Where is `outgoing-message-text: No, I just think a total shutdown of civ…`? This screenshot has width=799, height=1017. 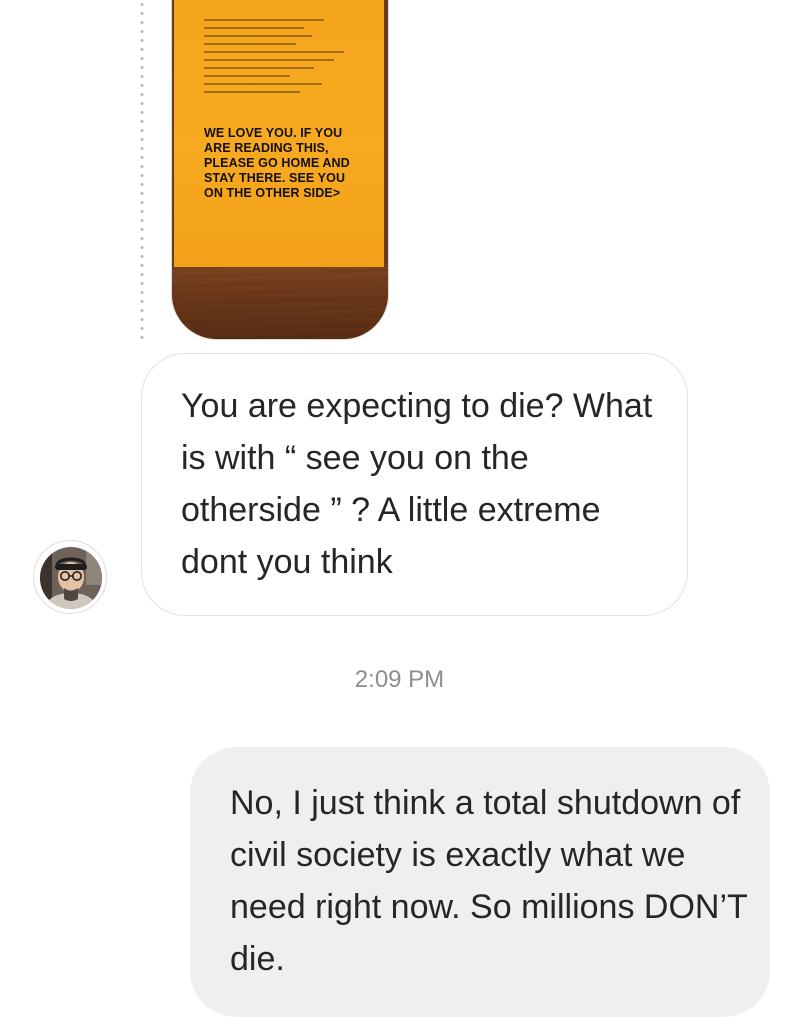
outgoing-message-text: No, I just think a total shutdown of civ… is located at coordinates (489, 881).